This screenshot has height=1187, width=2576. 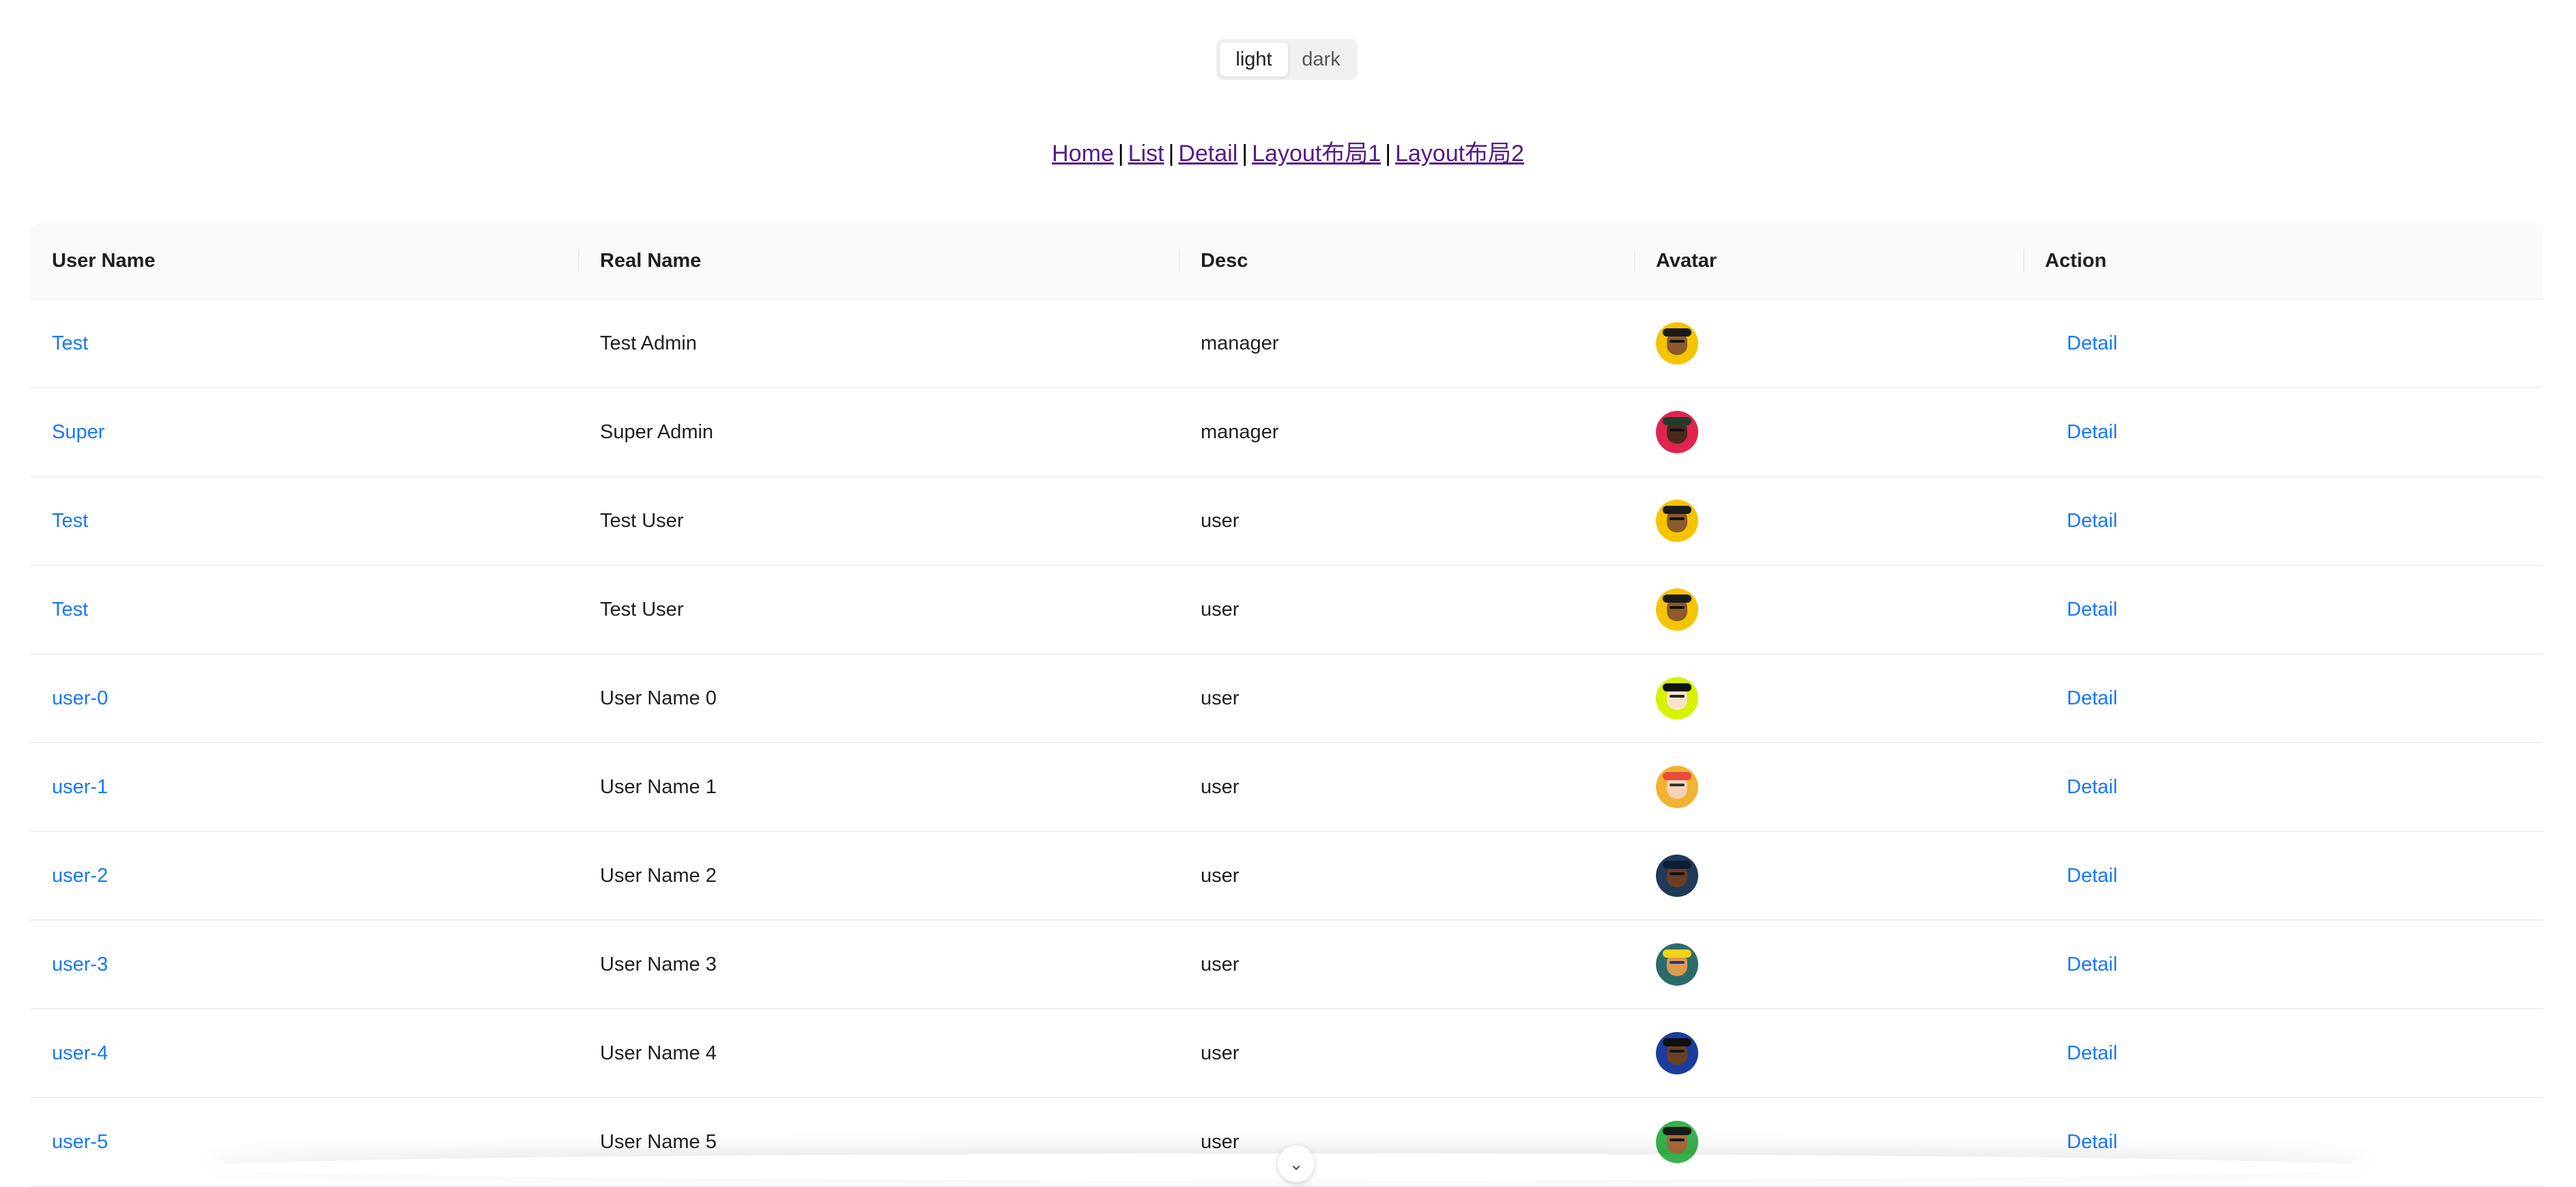 What do you see at coordinates (80, 698) in the screenshot?
I see `user-name-link: user-0` at bounding box center [80, 698].